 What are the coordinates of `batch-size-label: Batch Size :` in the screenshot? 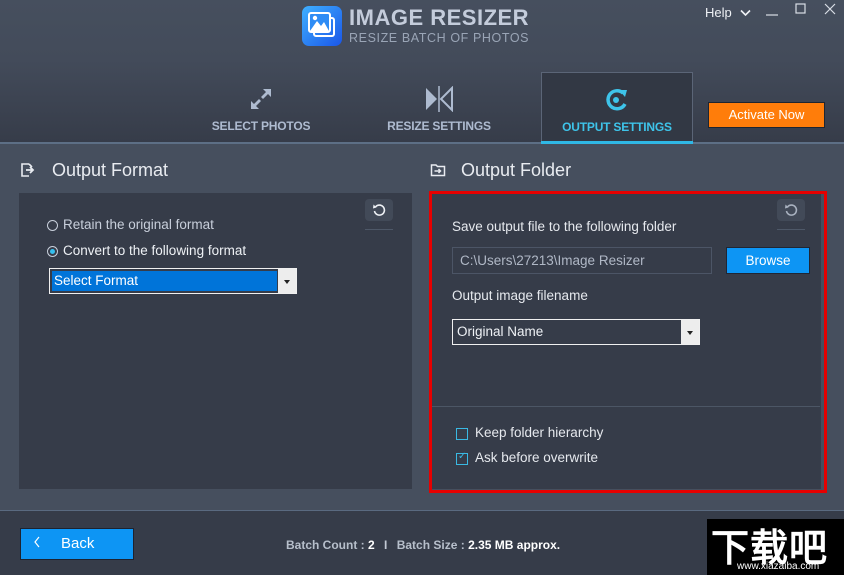 It's located at (430, 545).